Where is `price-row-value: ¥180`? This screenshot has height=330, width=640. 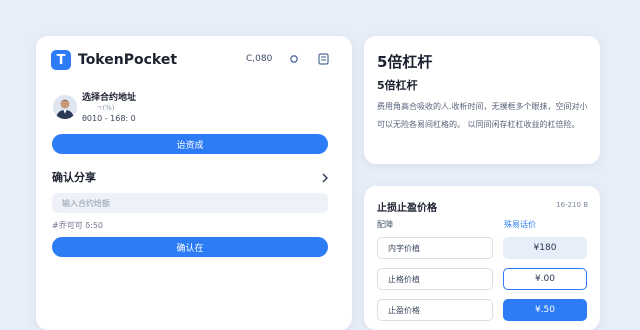
price-row-value: ¥180 is located at coordinates (545, 248).